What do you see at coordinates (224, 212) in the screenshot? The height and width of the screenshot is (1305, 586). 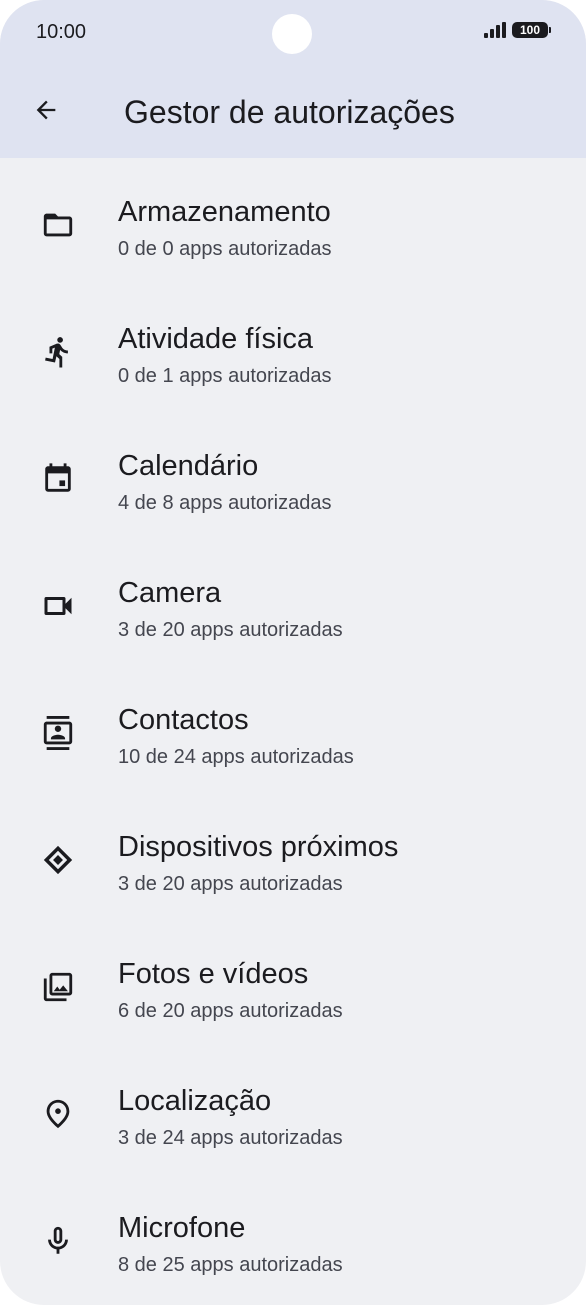 I see `item-label: Armazenamento` at bounding box center [224, 212].